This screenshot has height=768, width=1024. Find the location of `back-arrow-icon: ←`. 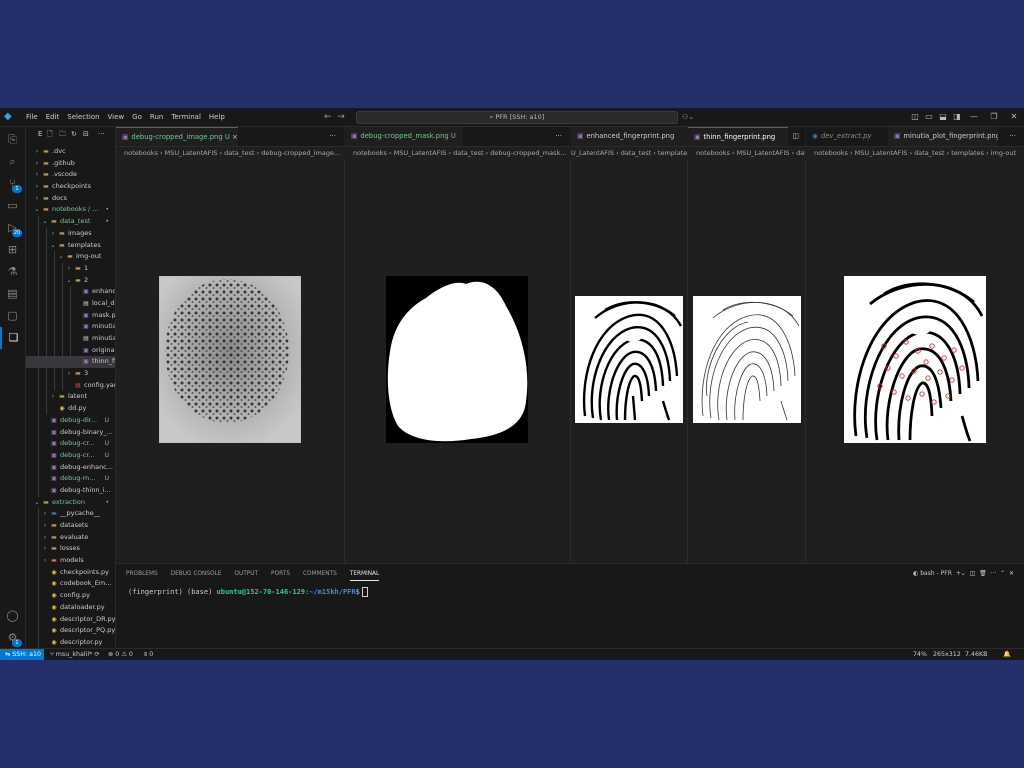

back-arrow-icon: ← is located at coordinates (328, 117).